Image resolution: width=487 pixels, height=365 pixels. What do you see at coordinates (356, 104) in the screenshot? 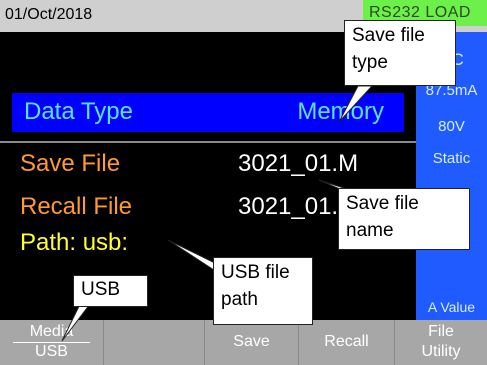
I see `save-file-type-pointer` at bounding box center [356, 104].